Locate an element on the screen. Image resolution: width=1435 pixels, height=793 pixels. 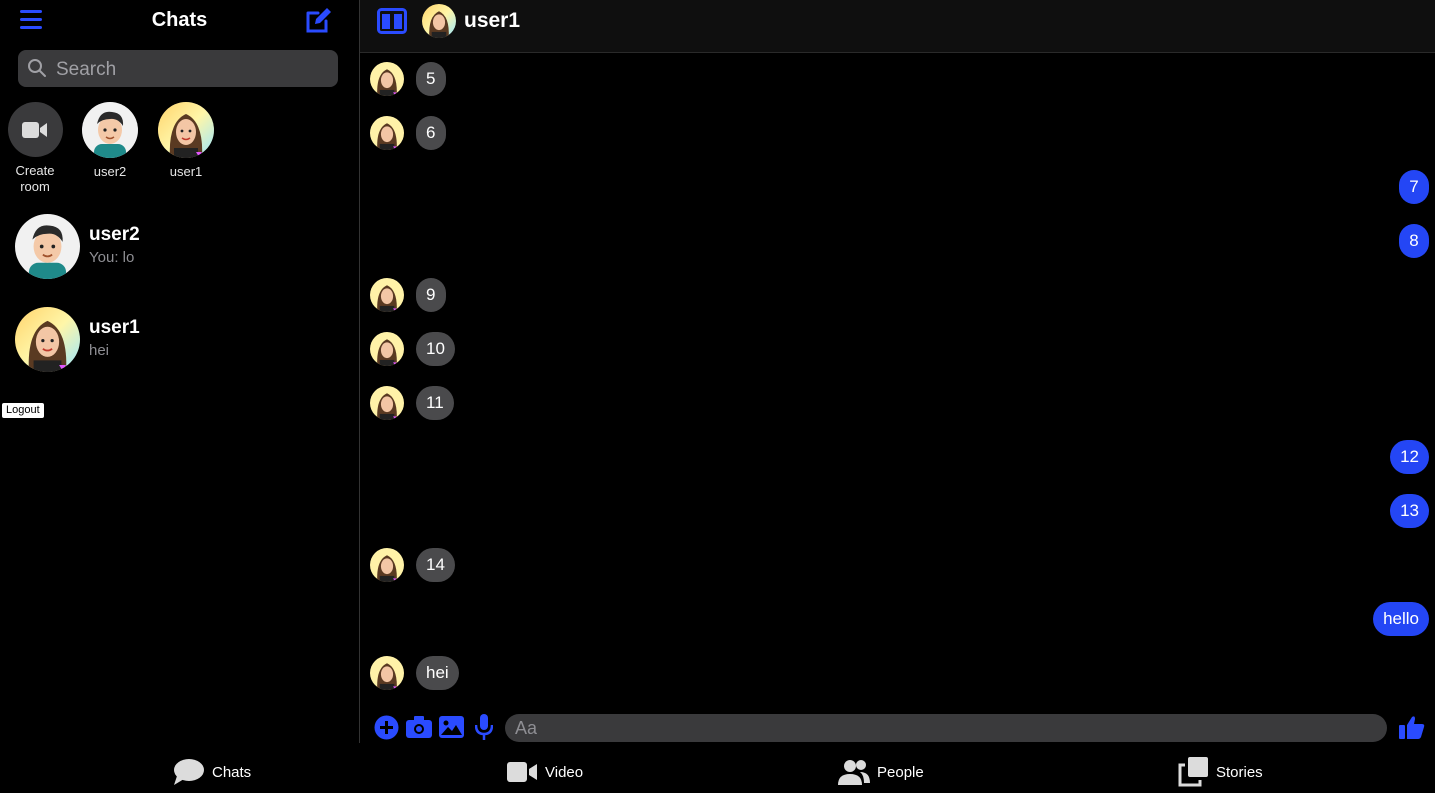
story-user1: user1 is located at coordinates (186, 141).